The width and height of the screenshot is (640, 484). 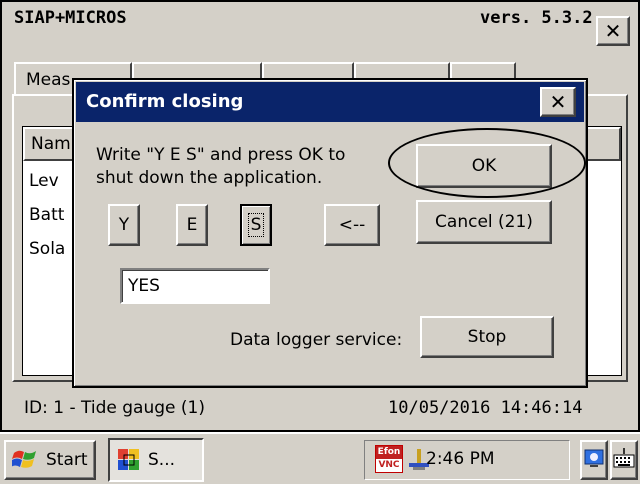 What do you see at coordinates (114, 408) in the screenshot?
I see `station-id-label: ID: 1 - Tide gauge (1)` at bounding box center [114, 408].